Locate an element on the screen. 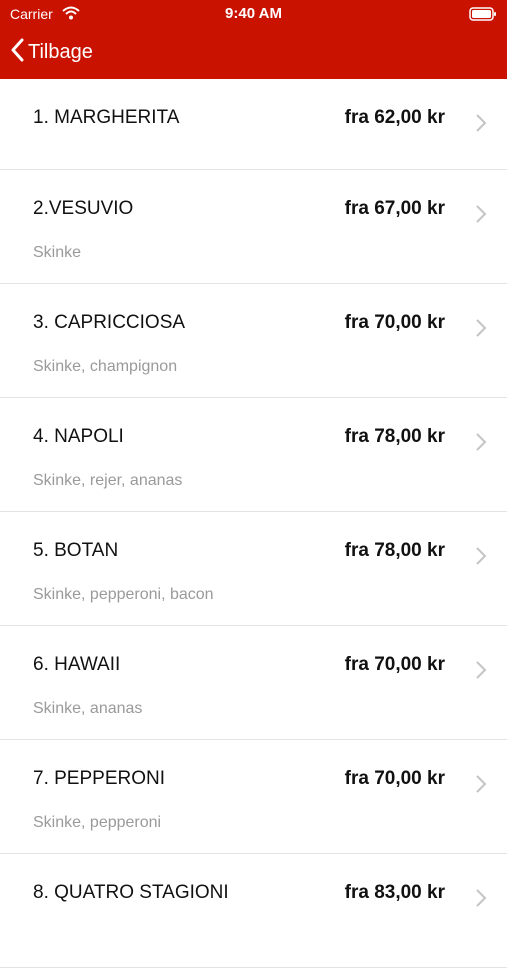 The image size is (507, 968). item-description: Skinke, champignon is located at coordinates (105, 366).